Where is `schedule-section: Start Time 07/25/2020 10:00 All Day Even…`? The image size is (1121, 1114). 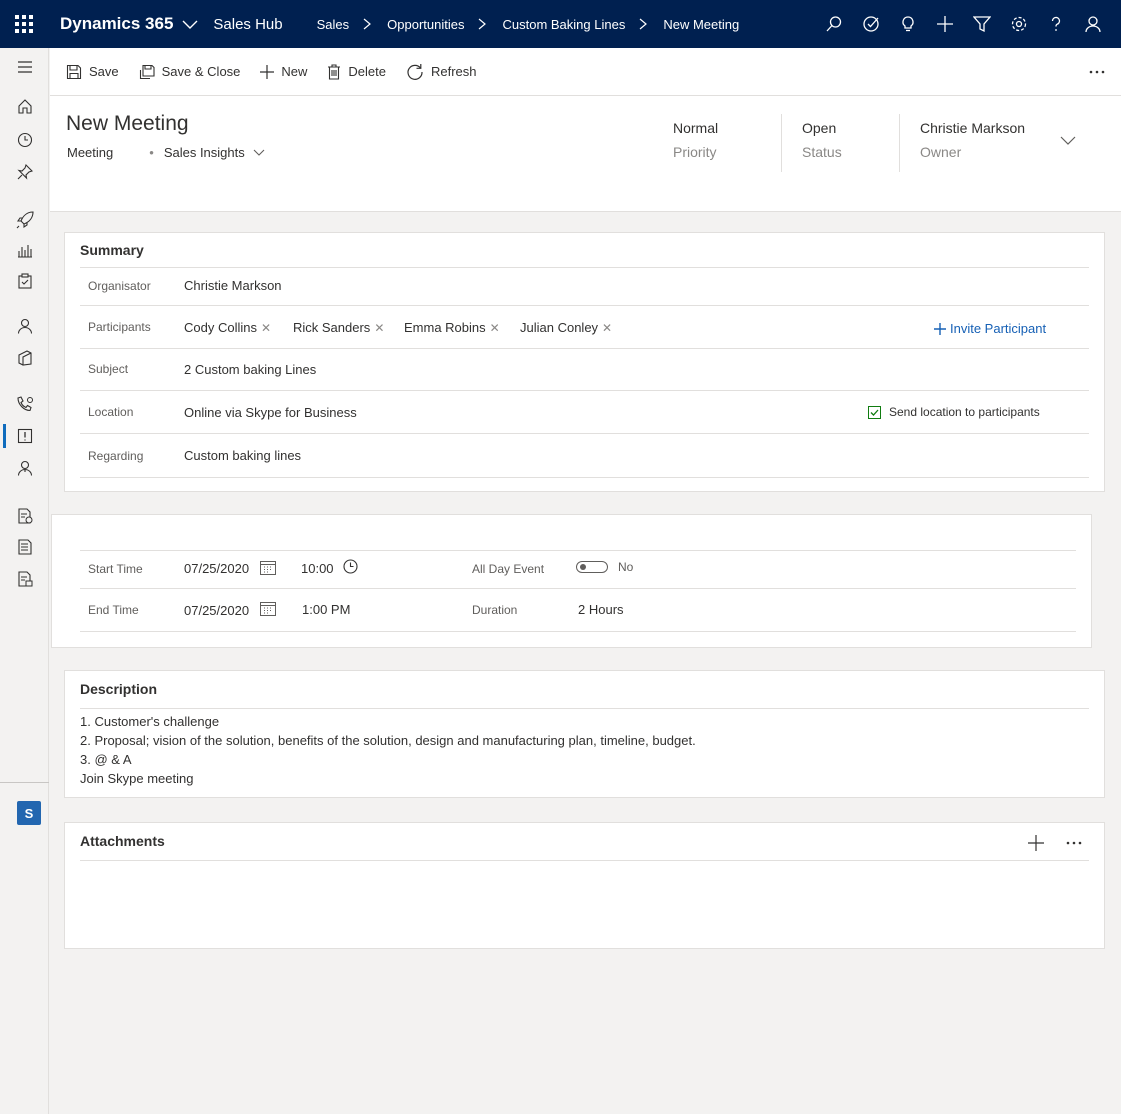
schedule-section: Start Time 07/25/2020 10:00 All Day Even… is located at coordinates (571, 581).